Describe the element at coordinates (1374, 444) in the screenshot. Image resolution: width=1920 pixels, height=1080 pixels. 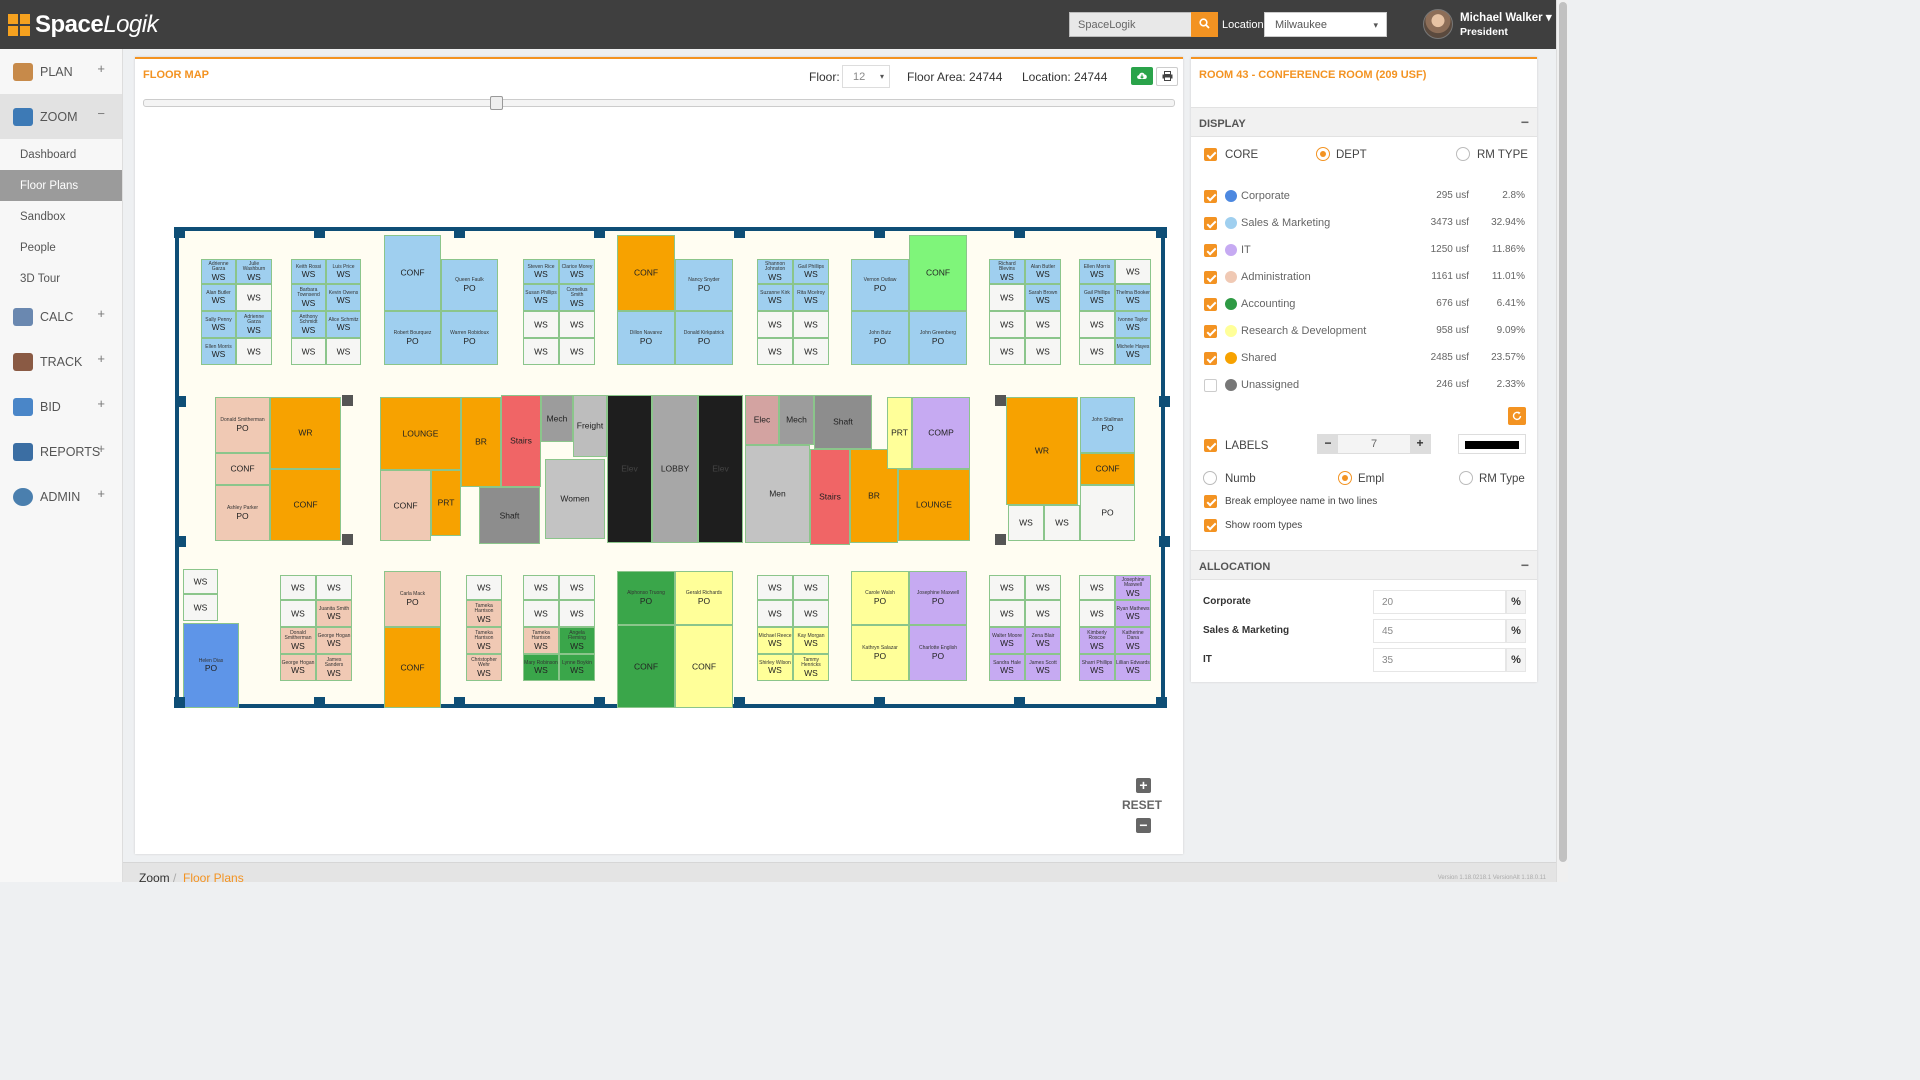
I see `label-size-stepper: − 7 +` at that location.